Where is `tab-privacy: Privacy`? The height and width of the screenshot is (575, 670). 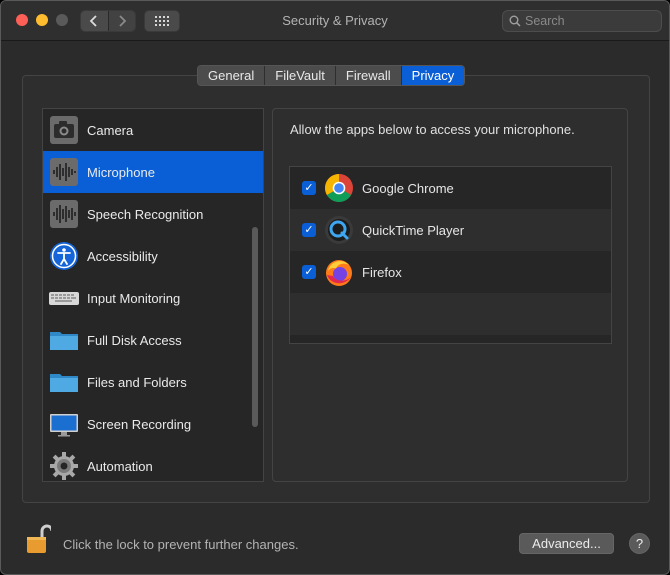
tab-privacy: Privacy is located at coordinates (432, 75).